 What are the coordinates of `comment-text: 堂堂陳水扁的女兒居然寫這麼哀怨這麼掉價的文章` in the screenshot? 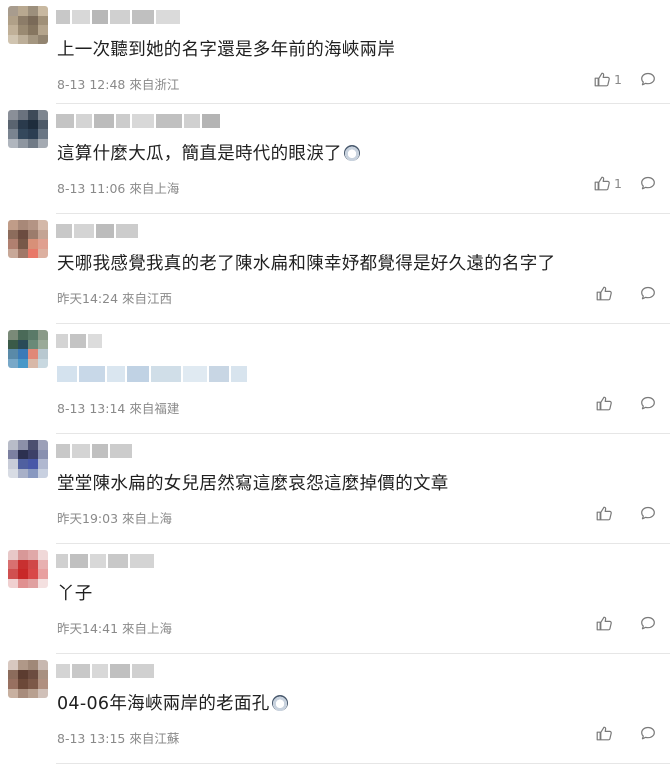 It's located at (253, 482).